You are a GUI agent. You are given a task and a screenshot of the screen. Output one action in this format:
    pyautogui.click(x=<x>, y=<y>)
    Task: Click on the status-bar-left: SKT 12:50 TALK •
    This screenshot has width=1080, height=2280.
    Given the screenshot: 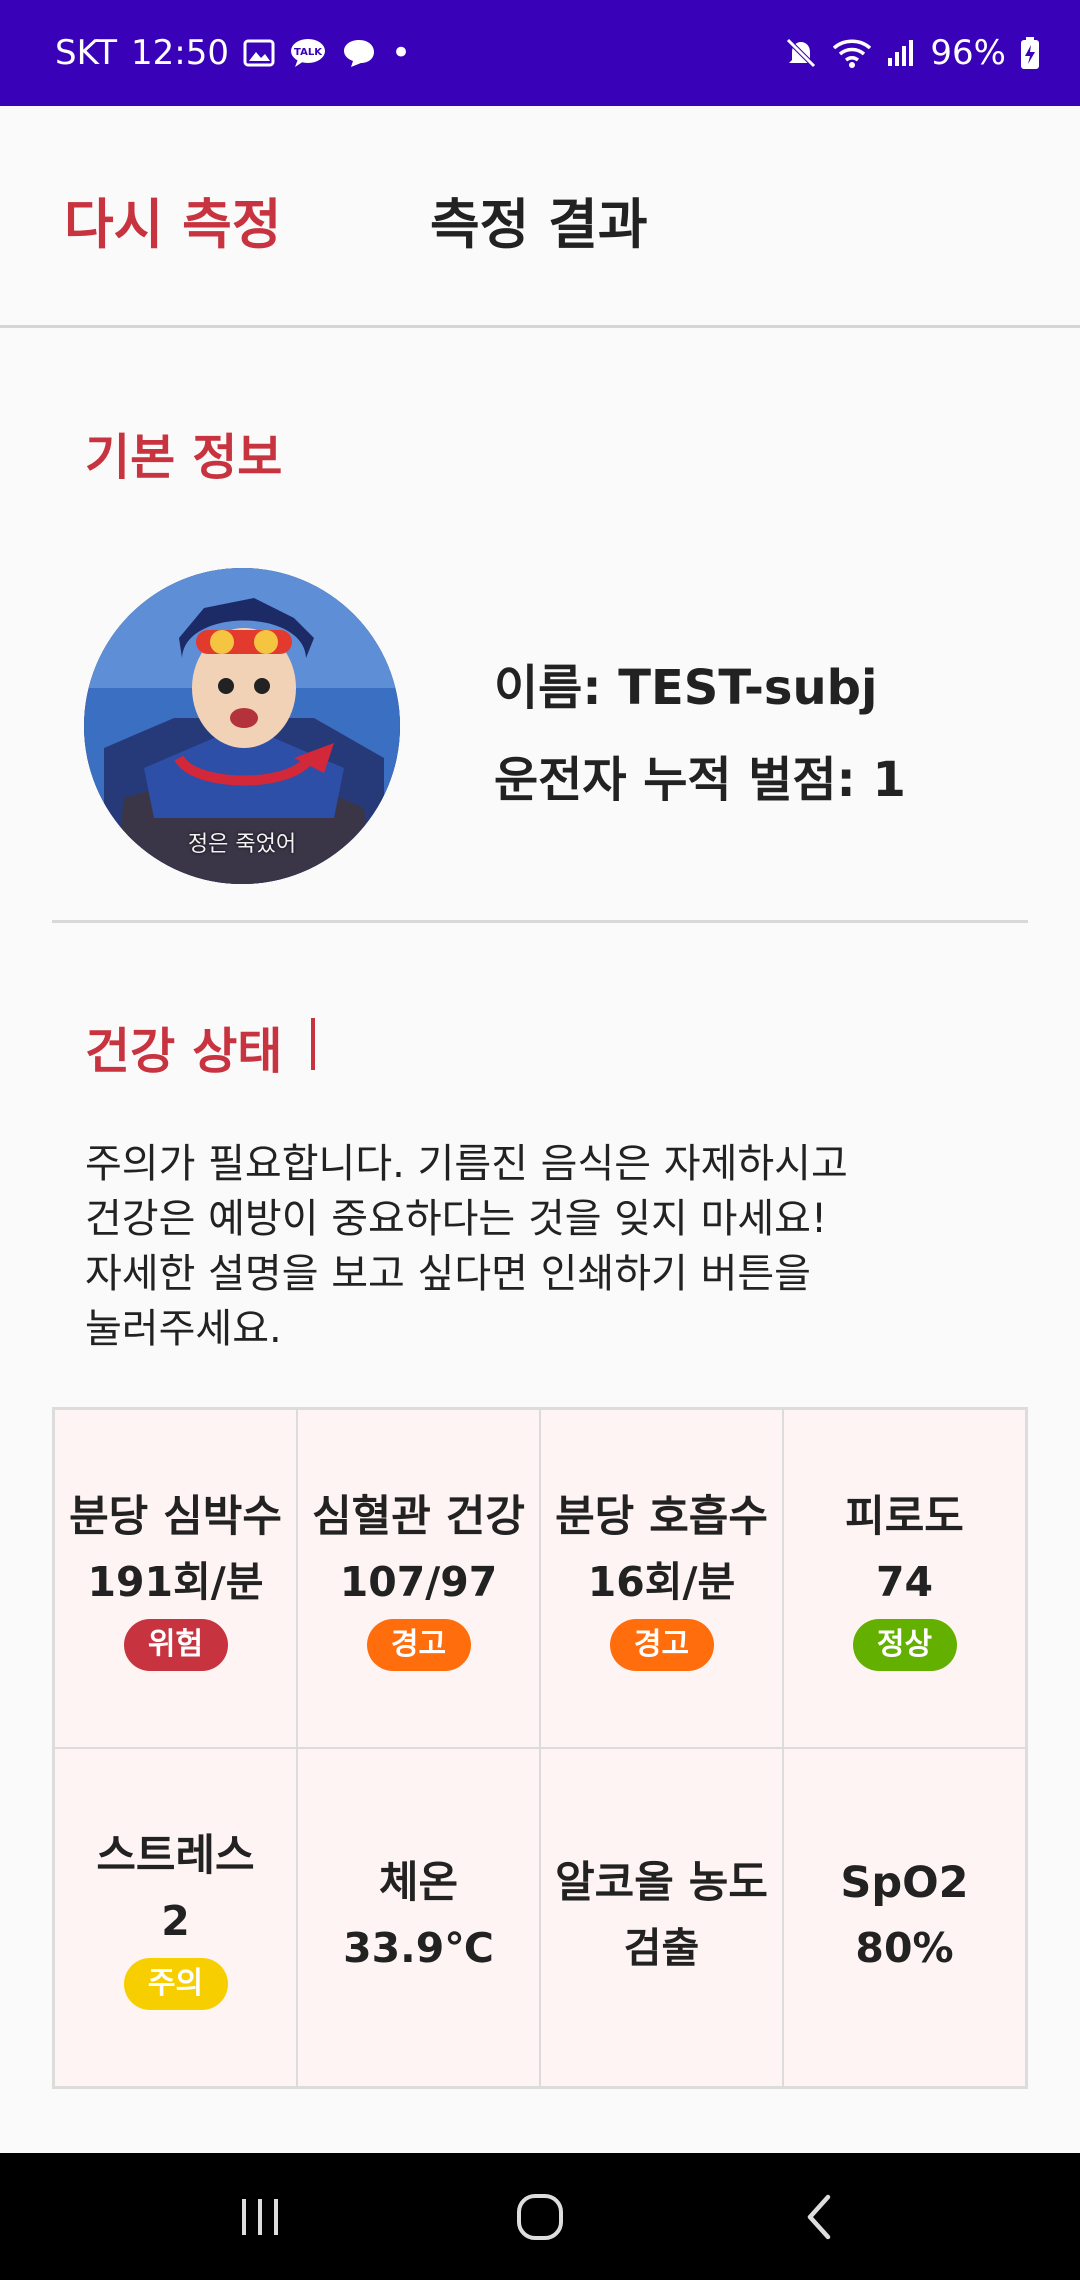 What is the action you would take?
    pyautogui.click(x=233, y=53)
    